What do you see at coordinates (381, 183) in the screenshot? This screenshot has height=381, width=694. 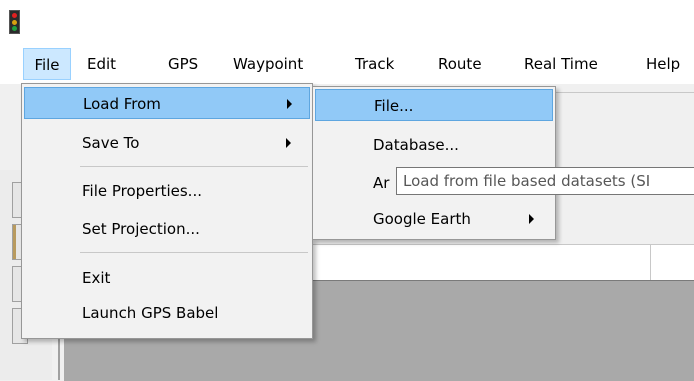 I see `menu-item-label: Ar` at bounding box center [381, 183].